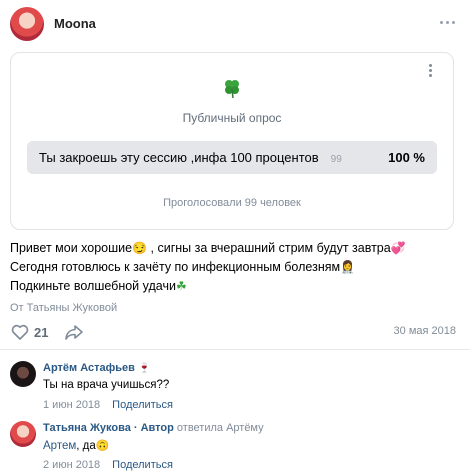 The height and width of the screenshot is (473, 470). I want to click on poll-title: Публичный опрос, so click(232, 118).